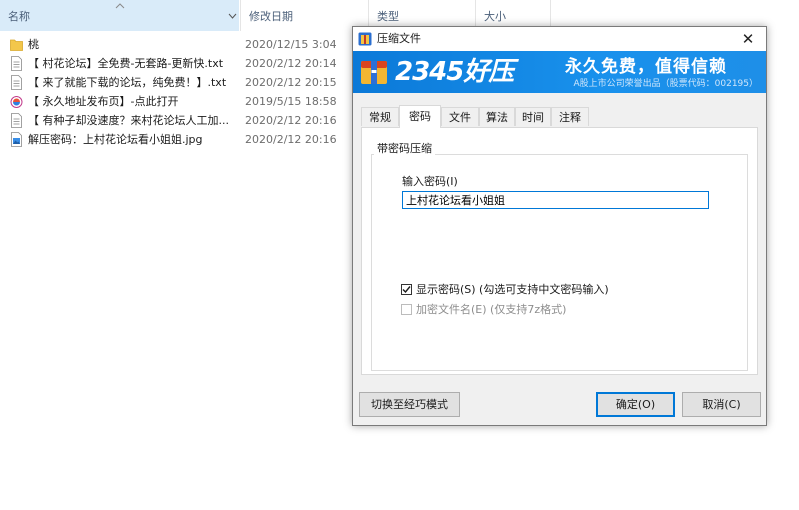 This screenshot has height=510, width=799. Describe the element at coordinates (399, 38) in the screenshot. I see `dialog-title: 压缩文件` at that location.